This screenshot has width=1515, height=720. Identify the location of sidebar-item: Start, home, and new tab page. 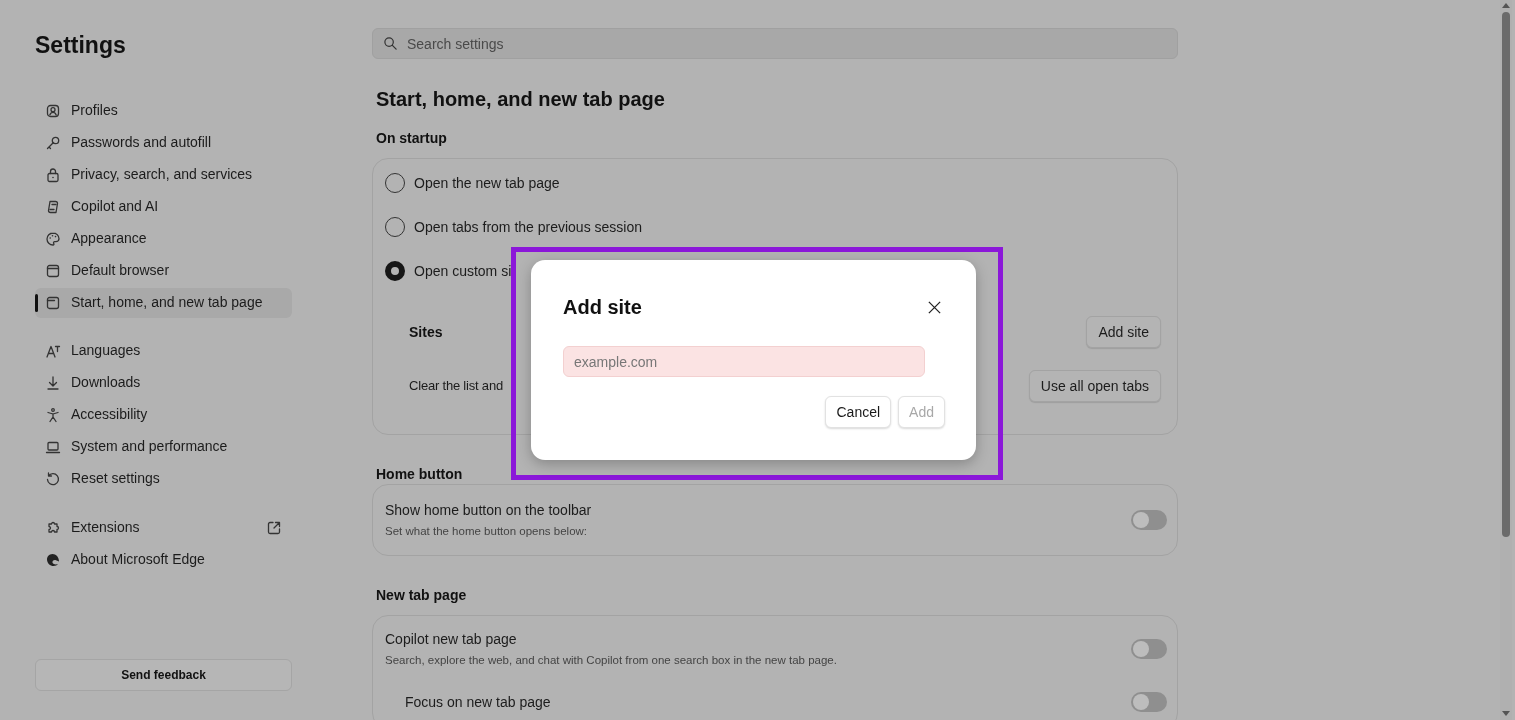
(163, 302).